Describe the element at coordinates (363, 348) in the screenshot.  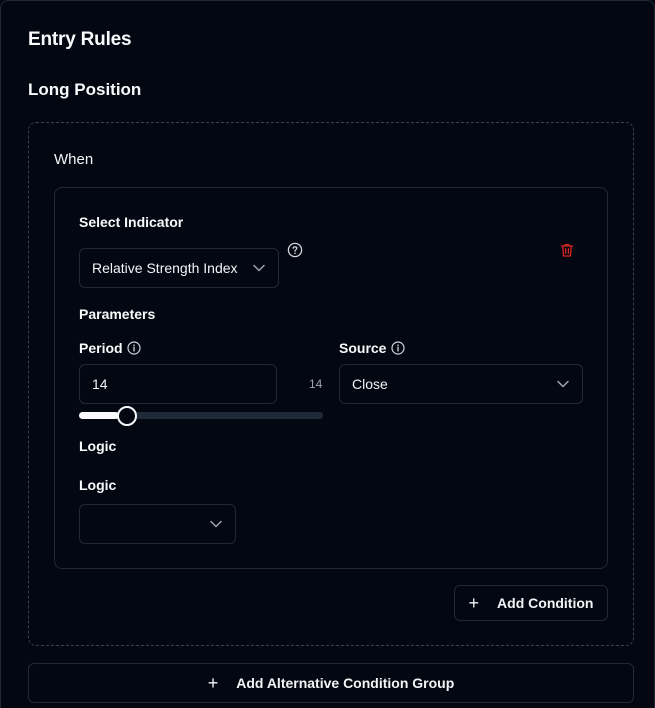
I see `source-label: Source` at that location.